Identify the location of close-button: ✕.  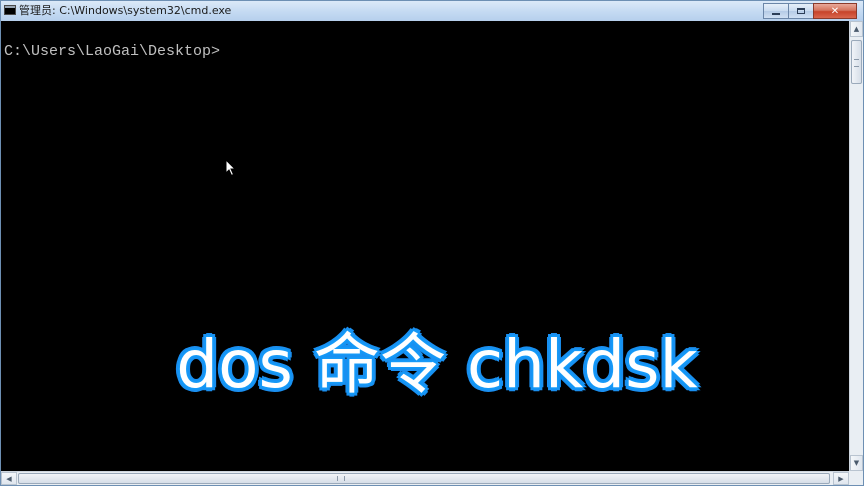
(835, 11).